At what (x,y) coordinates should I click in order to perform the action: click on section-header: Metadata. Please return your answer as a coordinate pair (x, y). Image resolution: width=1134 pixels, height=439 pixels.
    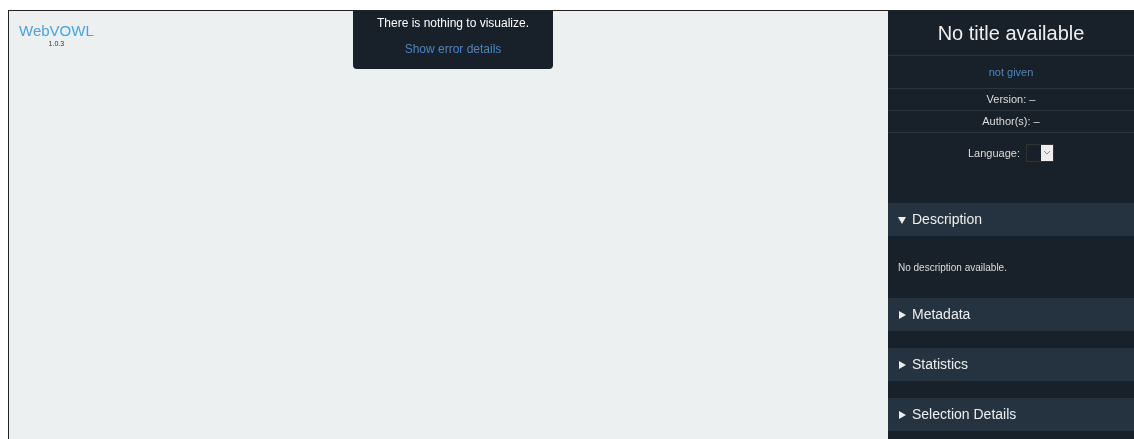
    Looking at the image, I should click on (1011, 314).